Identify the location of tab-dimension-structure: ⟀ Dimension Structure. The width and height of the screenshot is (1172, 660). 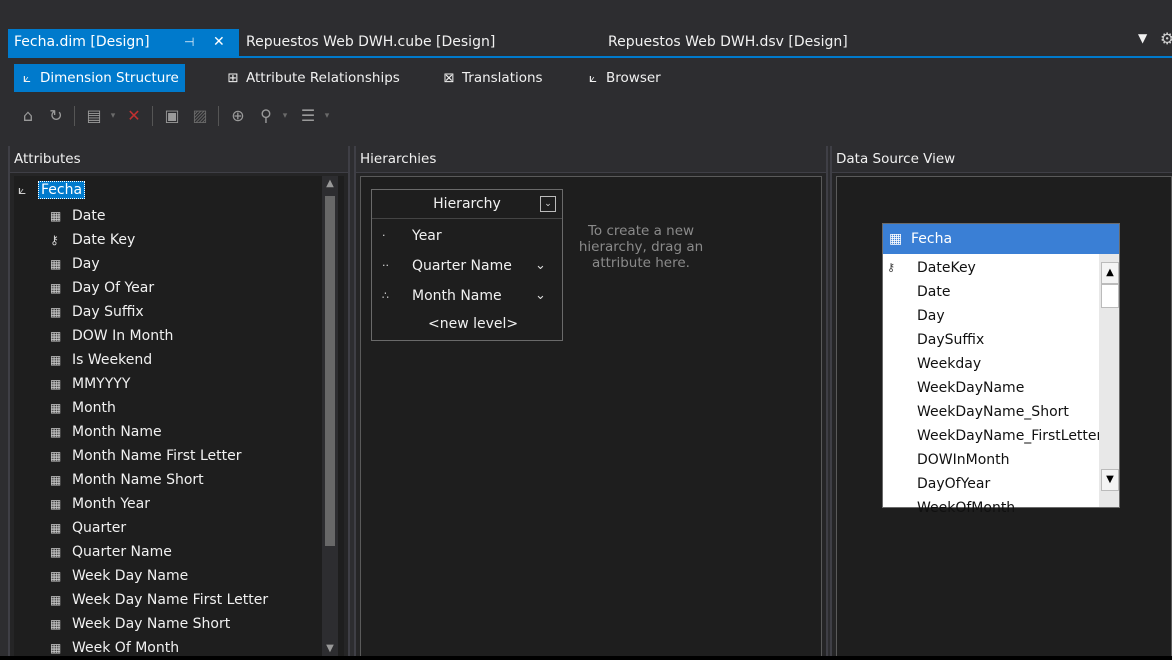
(99, 78).